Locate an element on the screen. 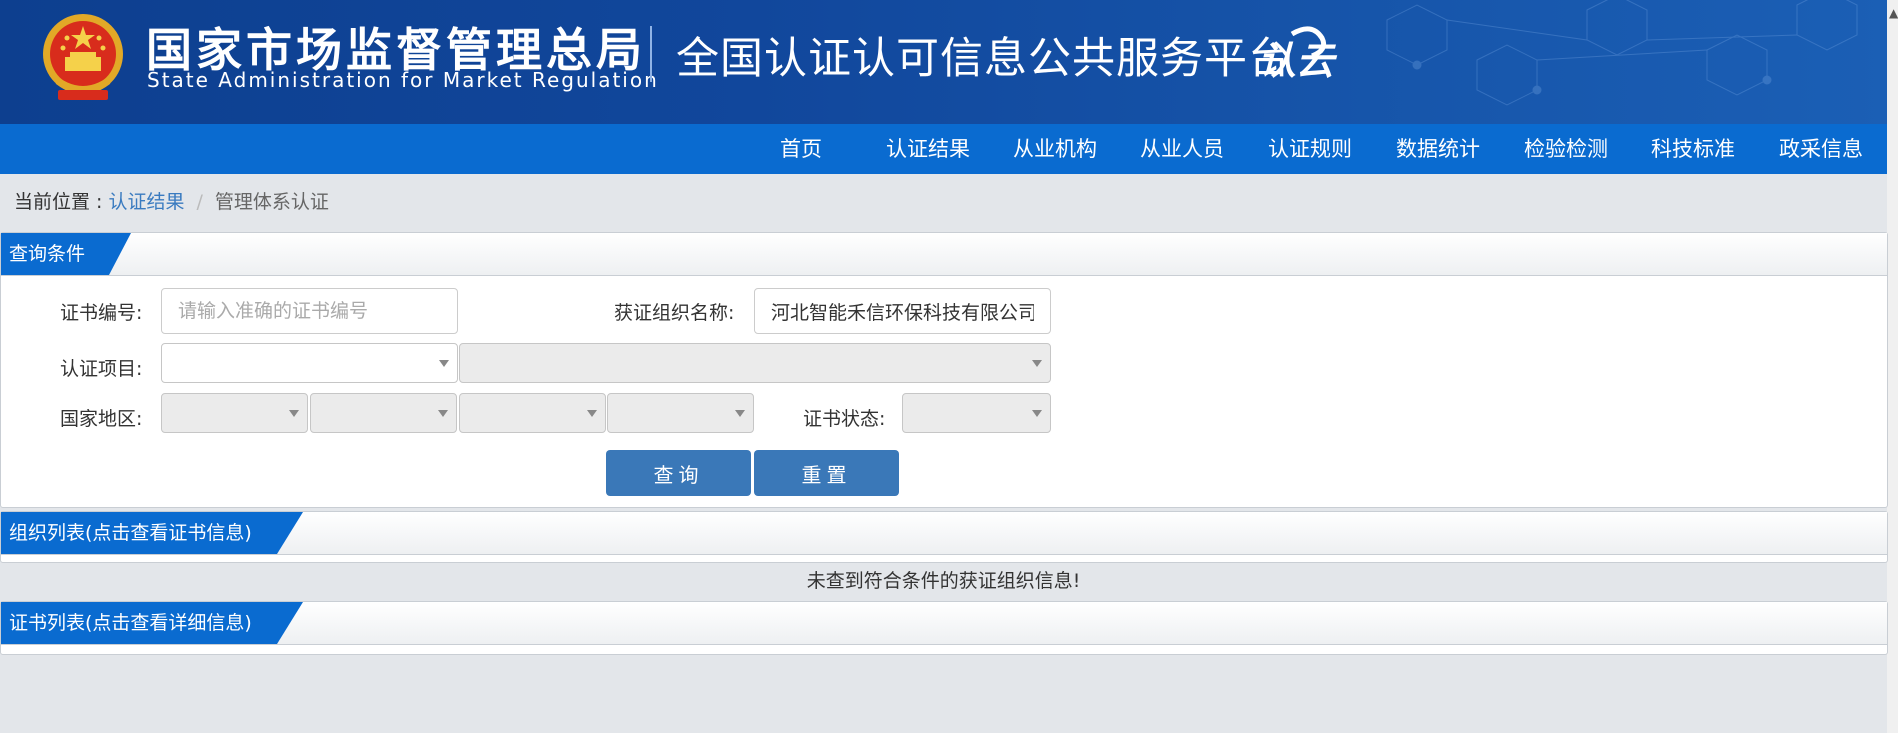 This screenshot has width=1898, height=733. cert-subproject-select is located at coordinates (755, 363).